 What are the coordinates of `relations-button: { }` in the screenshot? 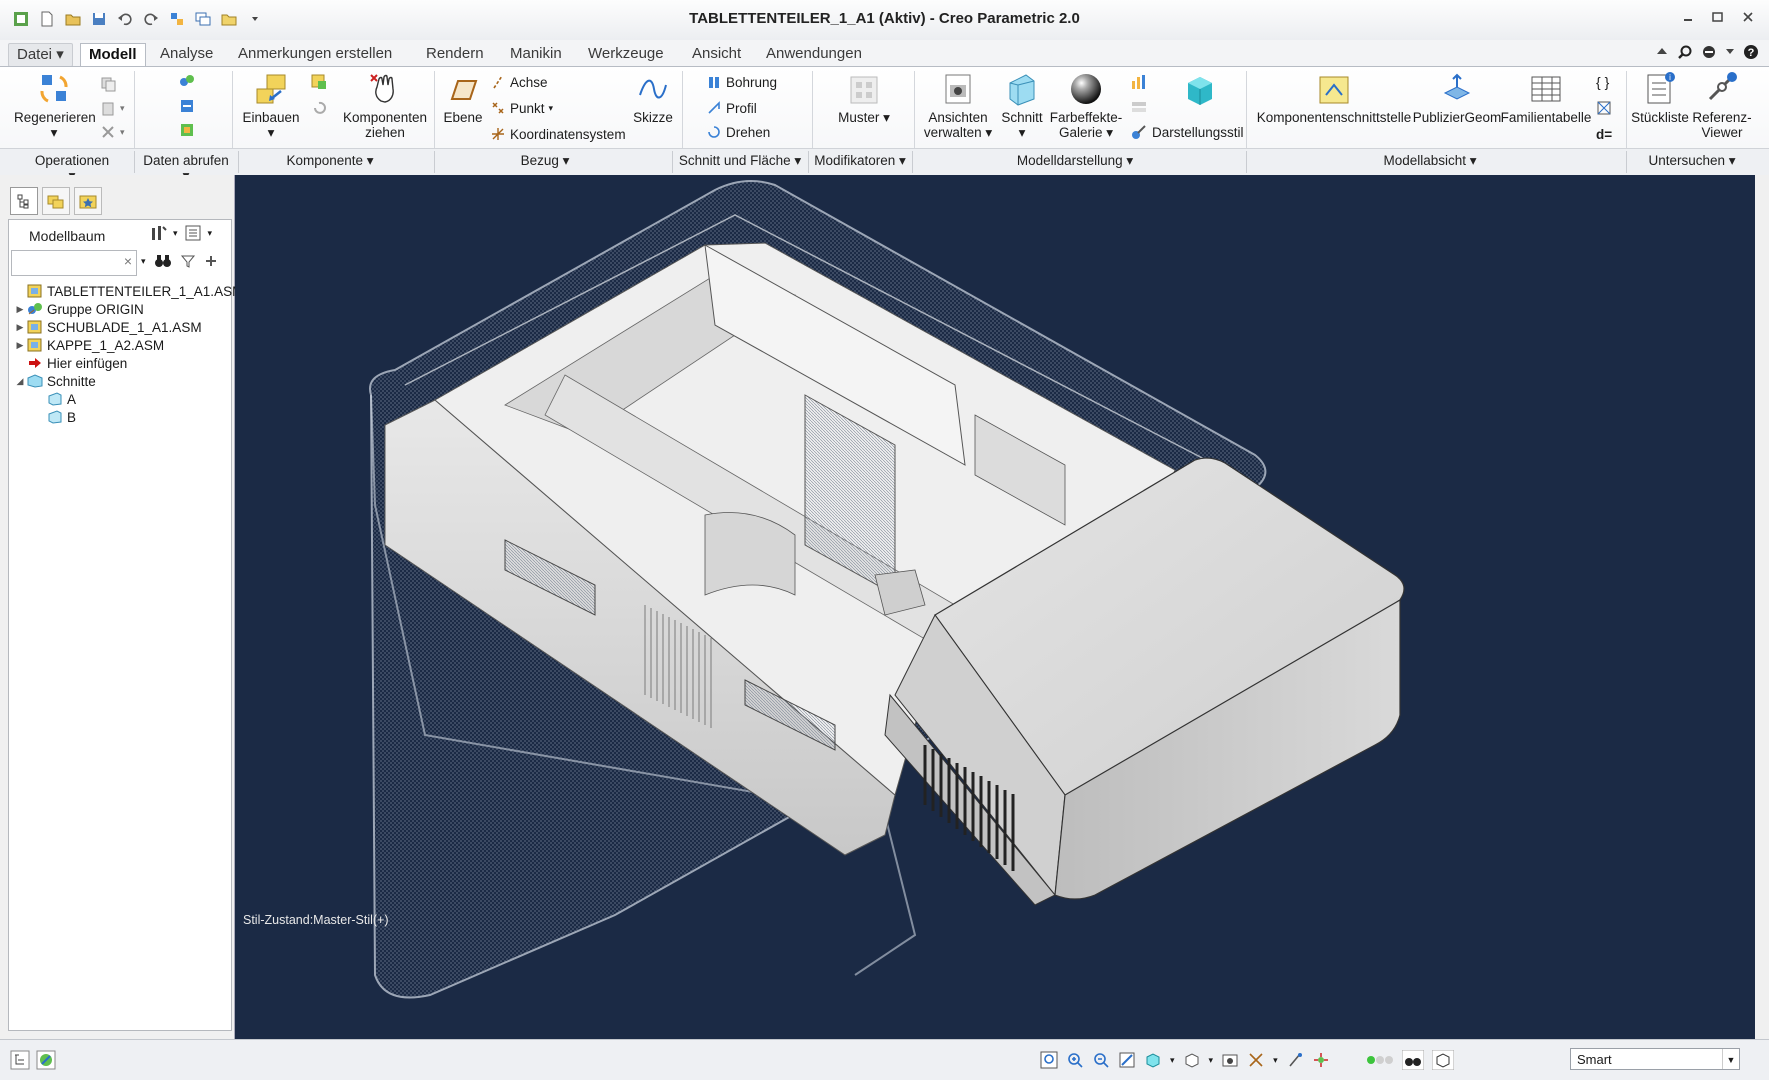 It's located at (1602, 82).